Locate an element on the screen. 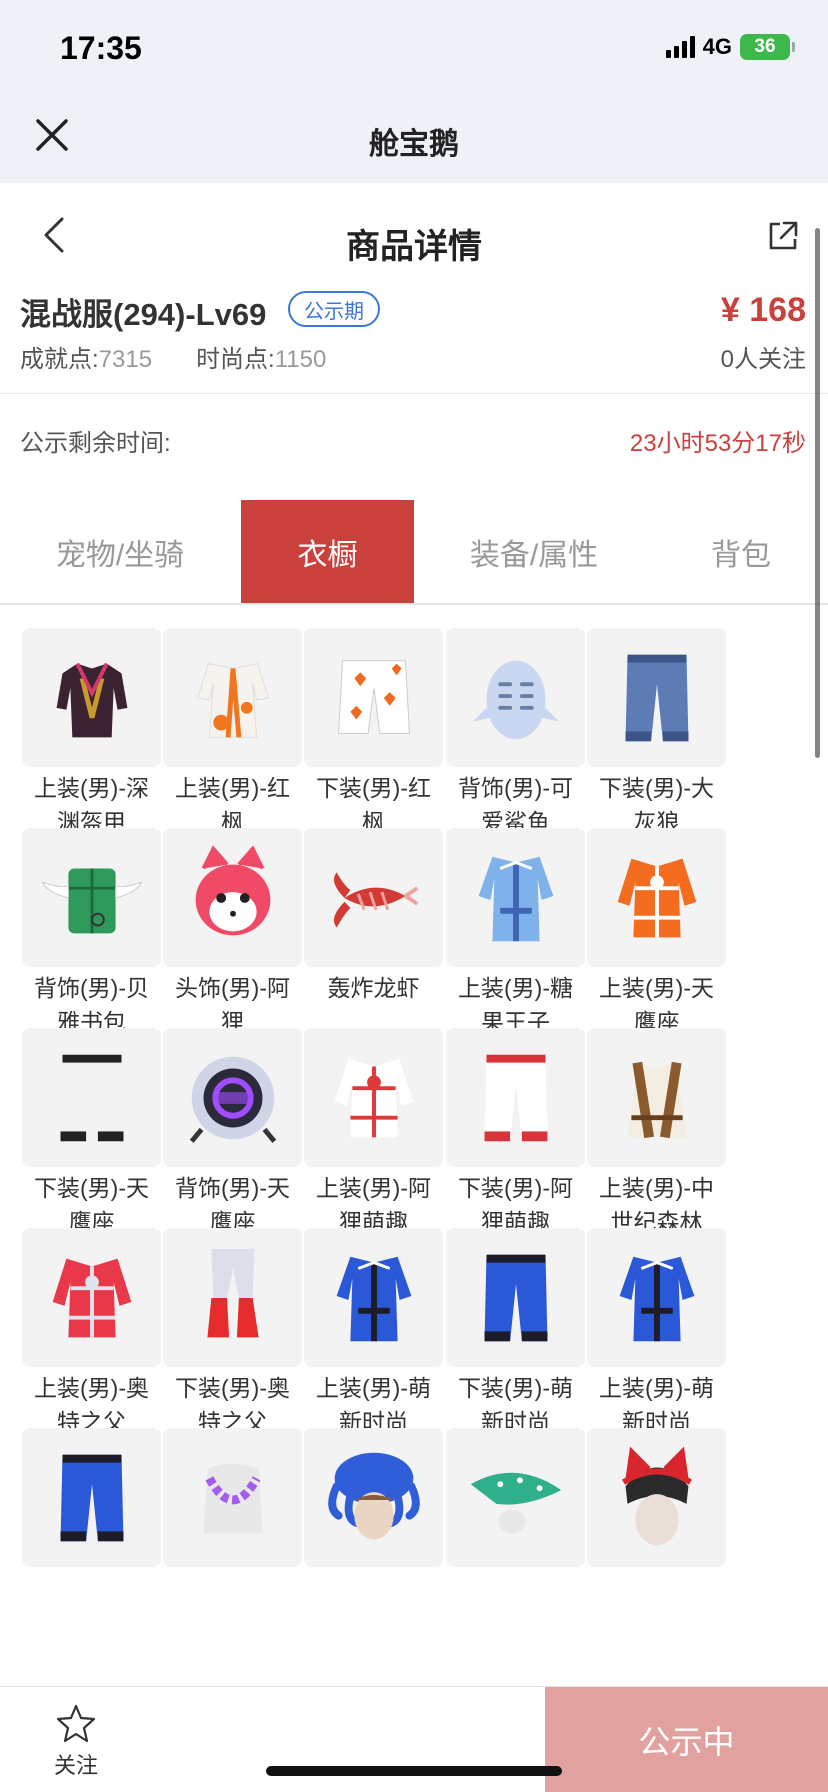  wardrobe-item: 上装(男)-阿 狸萌趣 is located at coordinates (373, 1133).